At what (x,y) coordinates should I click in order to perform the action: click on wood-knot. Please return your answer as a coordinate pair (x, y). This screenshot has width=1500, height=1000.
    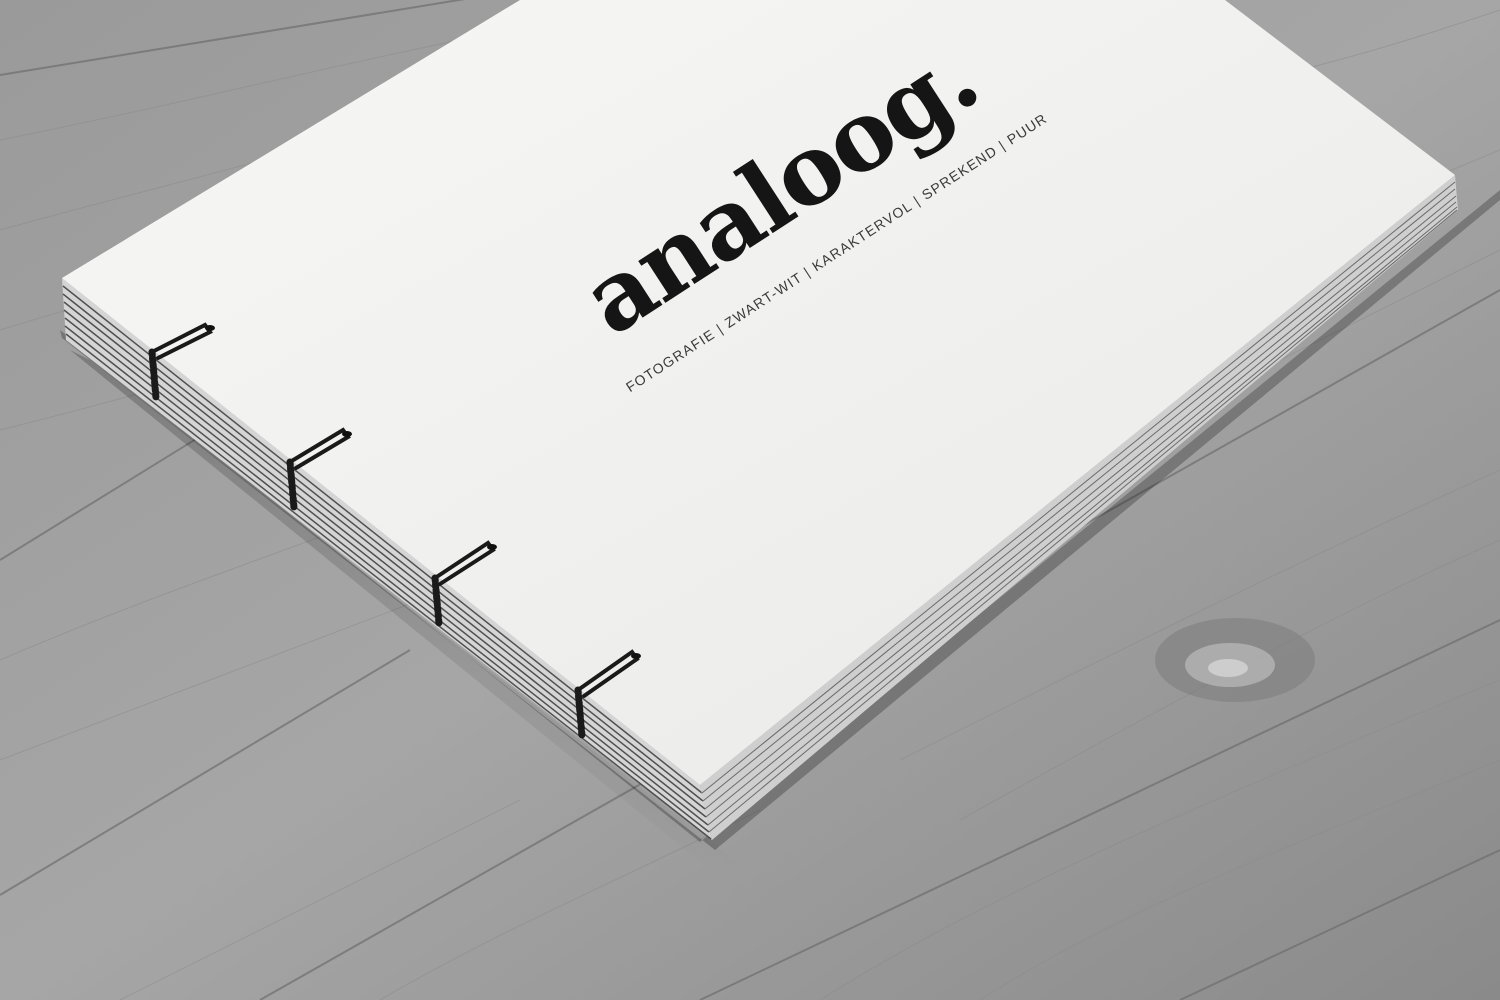
    Looking at the image, I should click on (1235, 660).